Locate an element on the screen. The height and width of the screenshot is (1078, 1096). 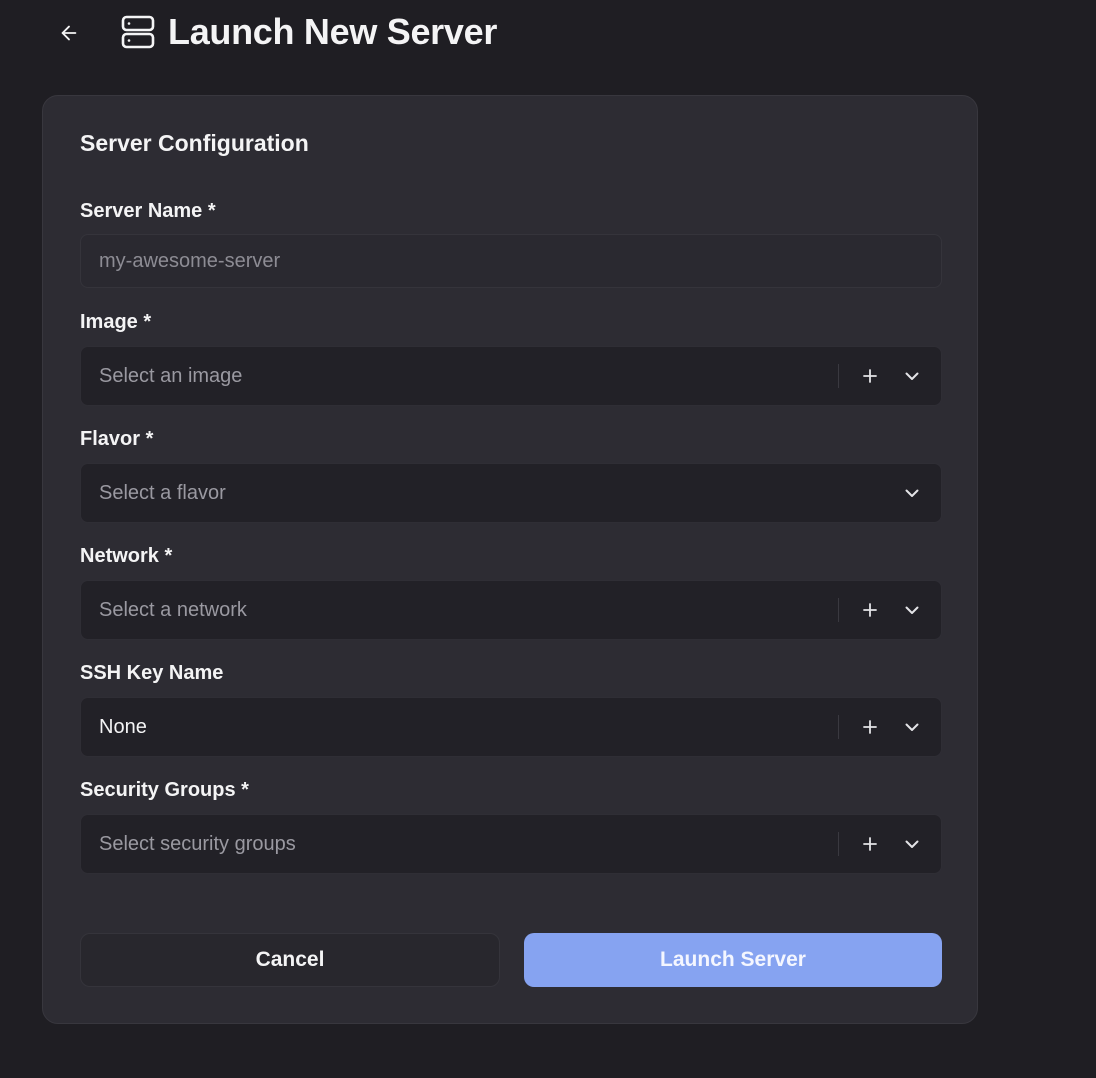
arrow-left-icon is located at coordinates (69, 33).